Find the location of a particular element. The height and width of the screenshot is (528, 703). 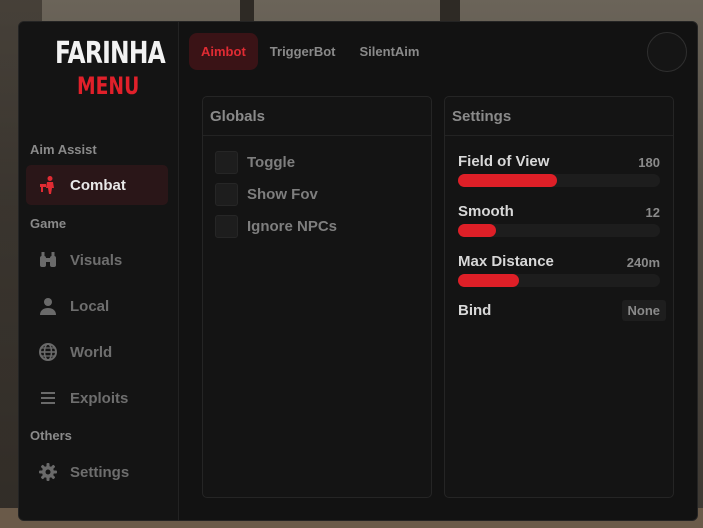

toggle-label: Toggle is located at coordinates (271, 162).